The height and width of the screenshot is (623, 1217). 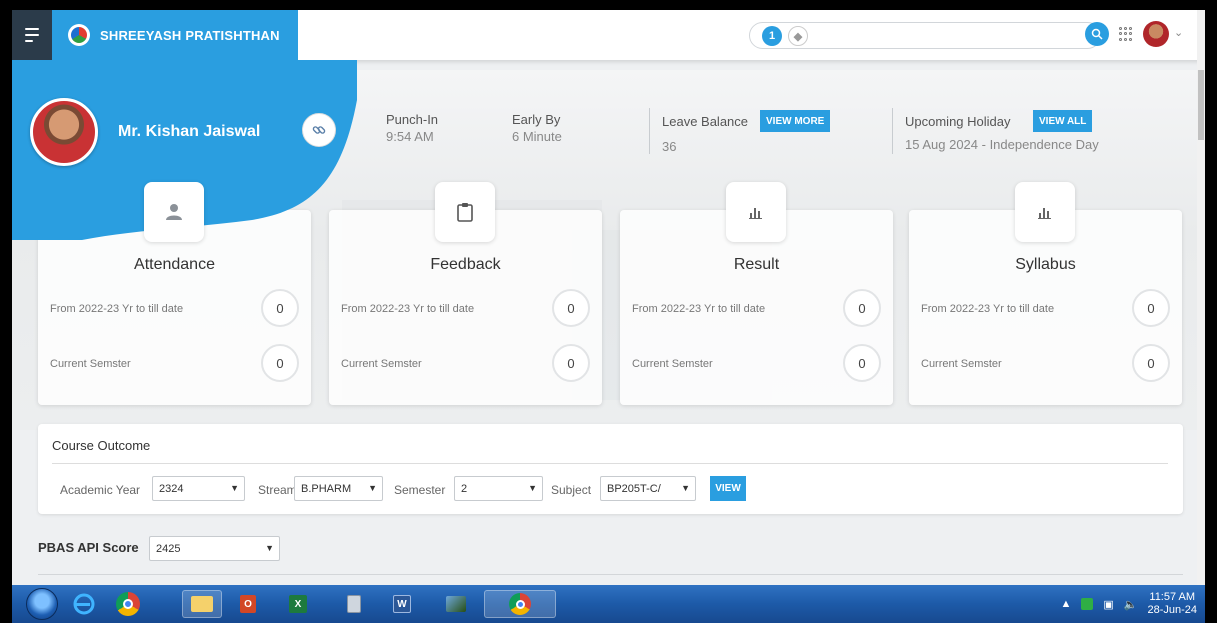 What do you see at coordinates (248, 604) in the screenshot?
I see `powerpoint-icon: O` at bounding box center [248, 604].